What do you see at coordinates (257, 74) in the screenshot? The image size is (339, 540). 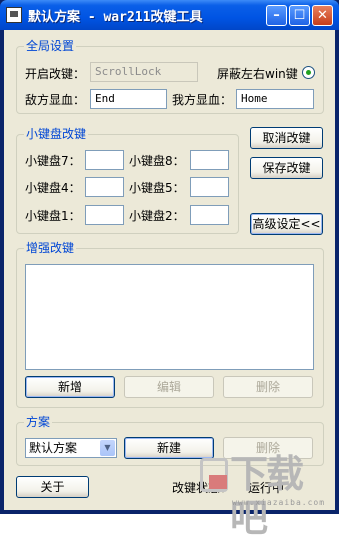 I see `block-win-label: 屏蔽左右win键` at bounding box center [257, 74].